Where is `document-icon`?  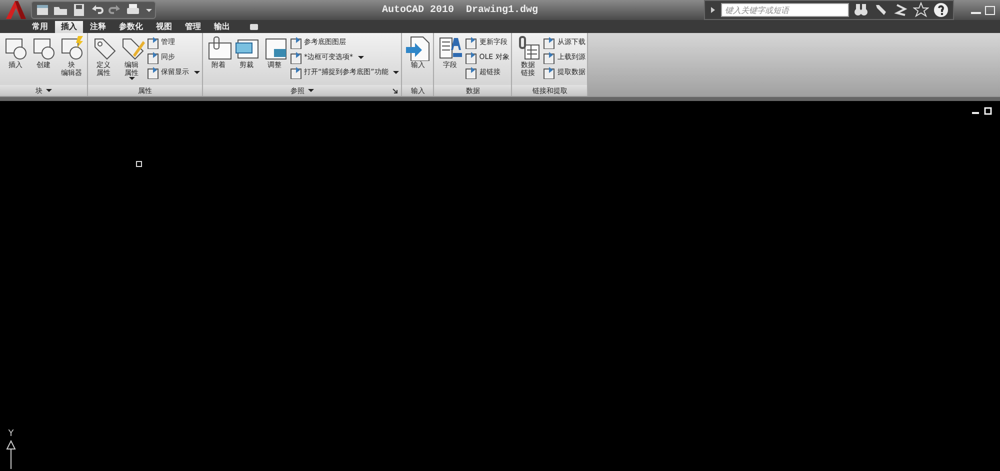
document-icon is located at coordinates (43, 10).